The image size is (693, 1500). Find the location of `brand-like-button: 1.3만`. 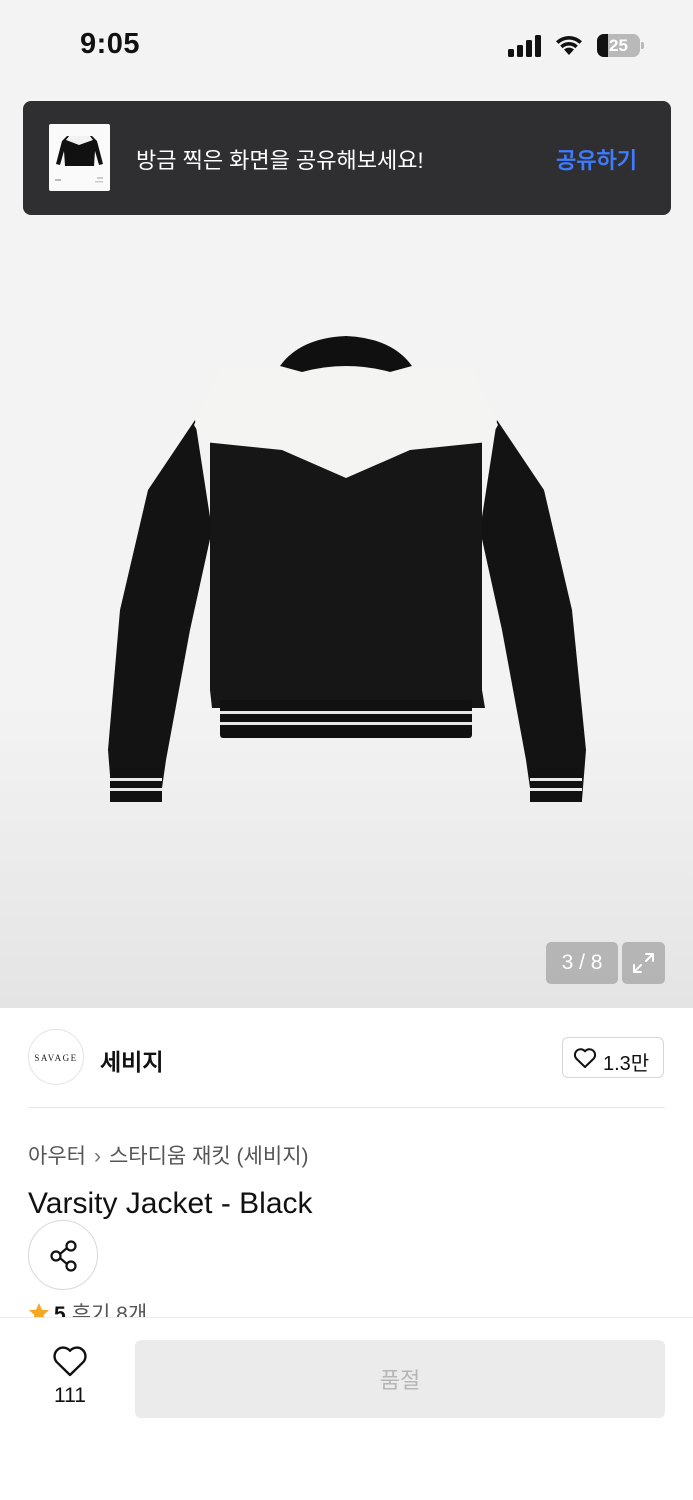

brand-like-button: 1.3만 is located at coordinates (613, 1057).